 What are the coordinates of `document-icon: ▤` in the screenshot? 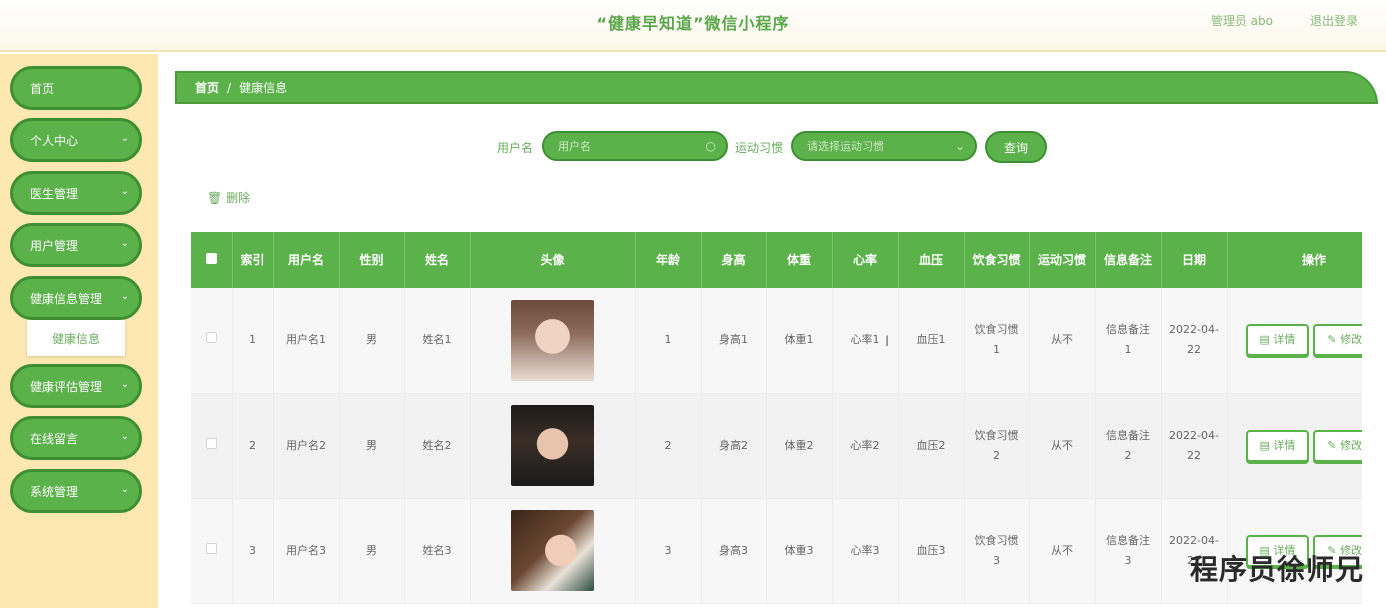 It's located at (1264, 340).